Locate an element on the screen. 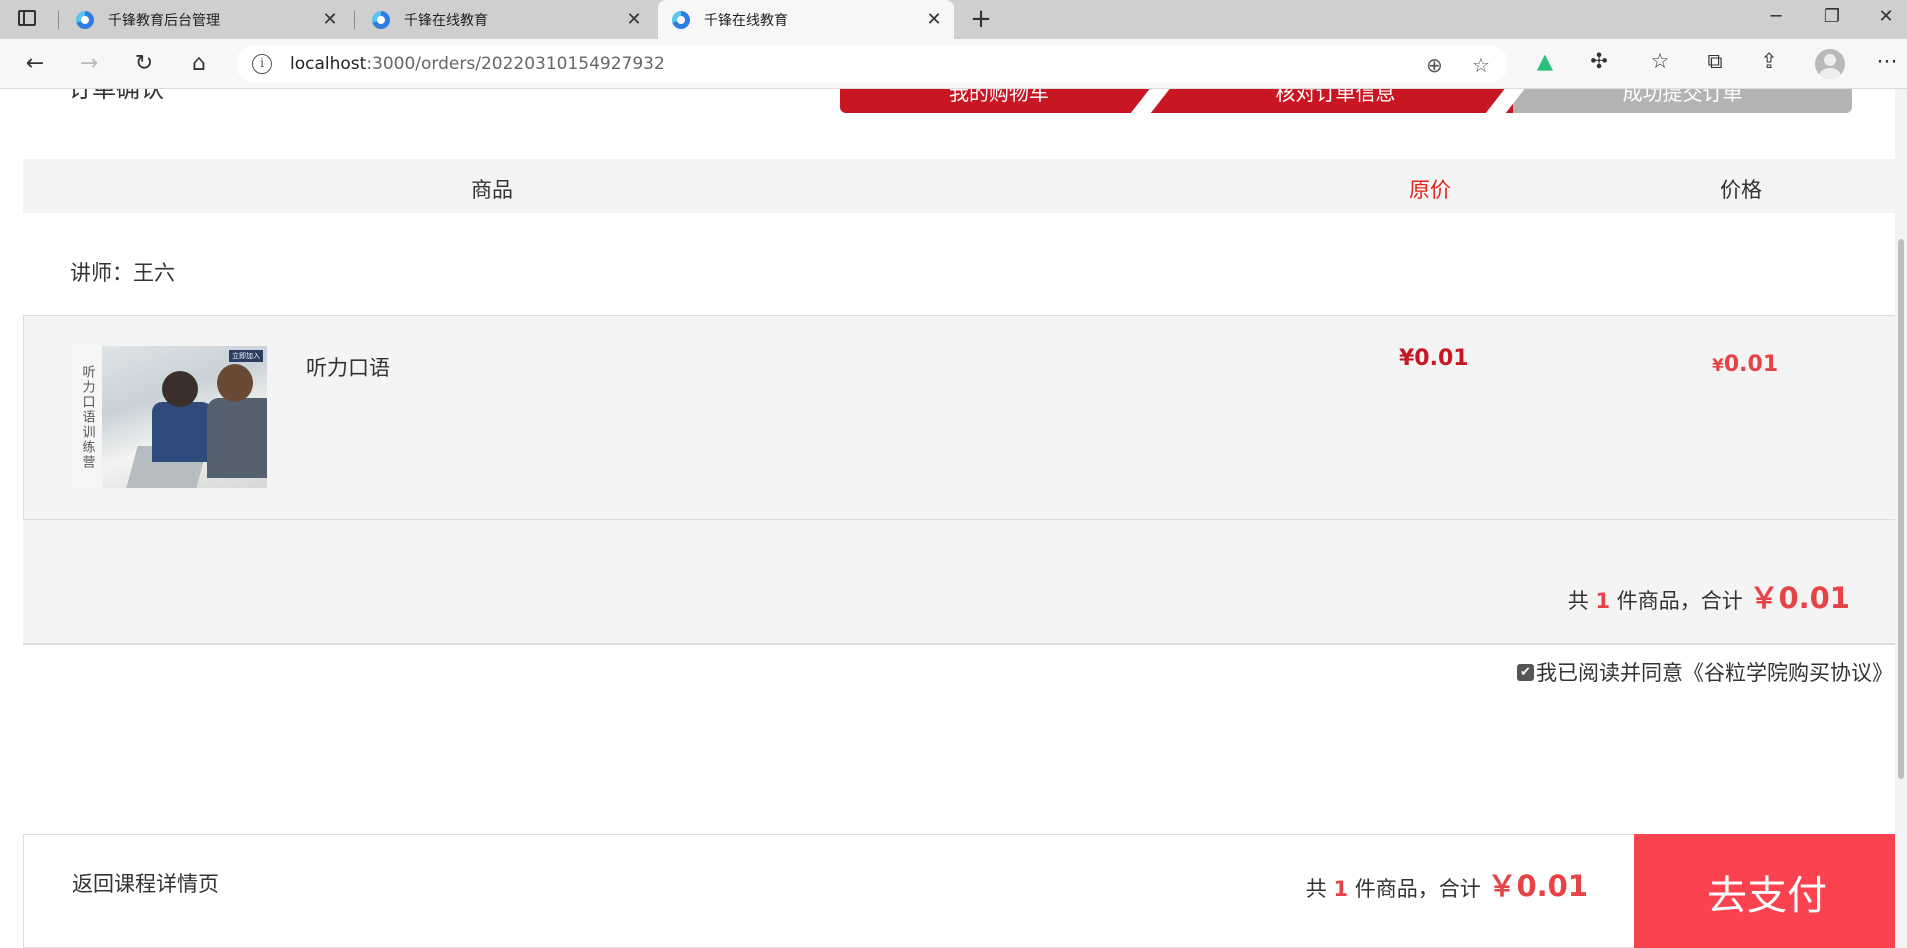  checkout-footer: 返回课程详情页 共 1 件商品，合计 ￥0.01 去支付 is located at coordinates (961, 891).